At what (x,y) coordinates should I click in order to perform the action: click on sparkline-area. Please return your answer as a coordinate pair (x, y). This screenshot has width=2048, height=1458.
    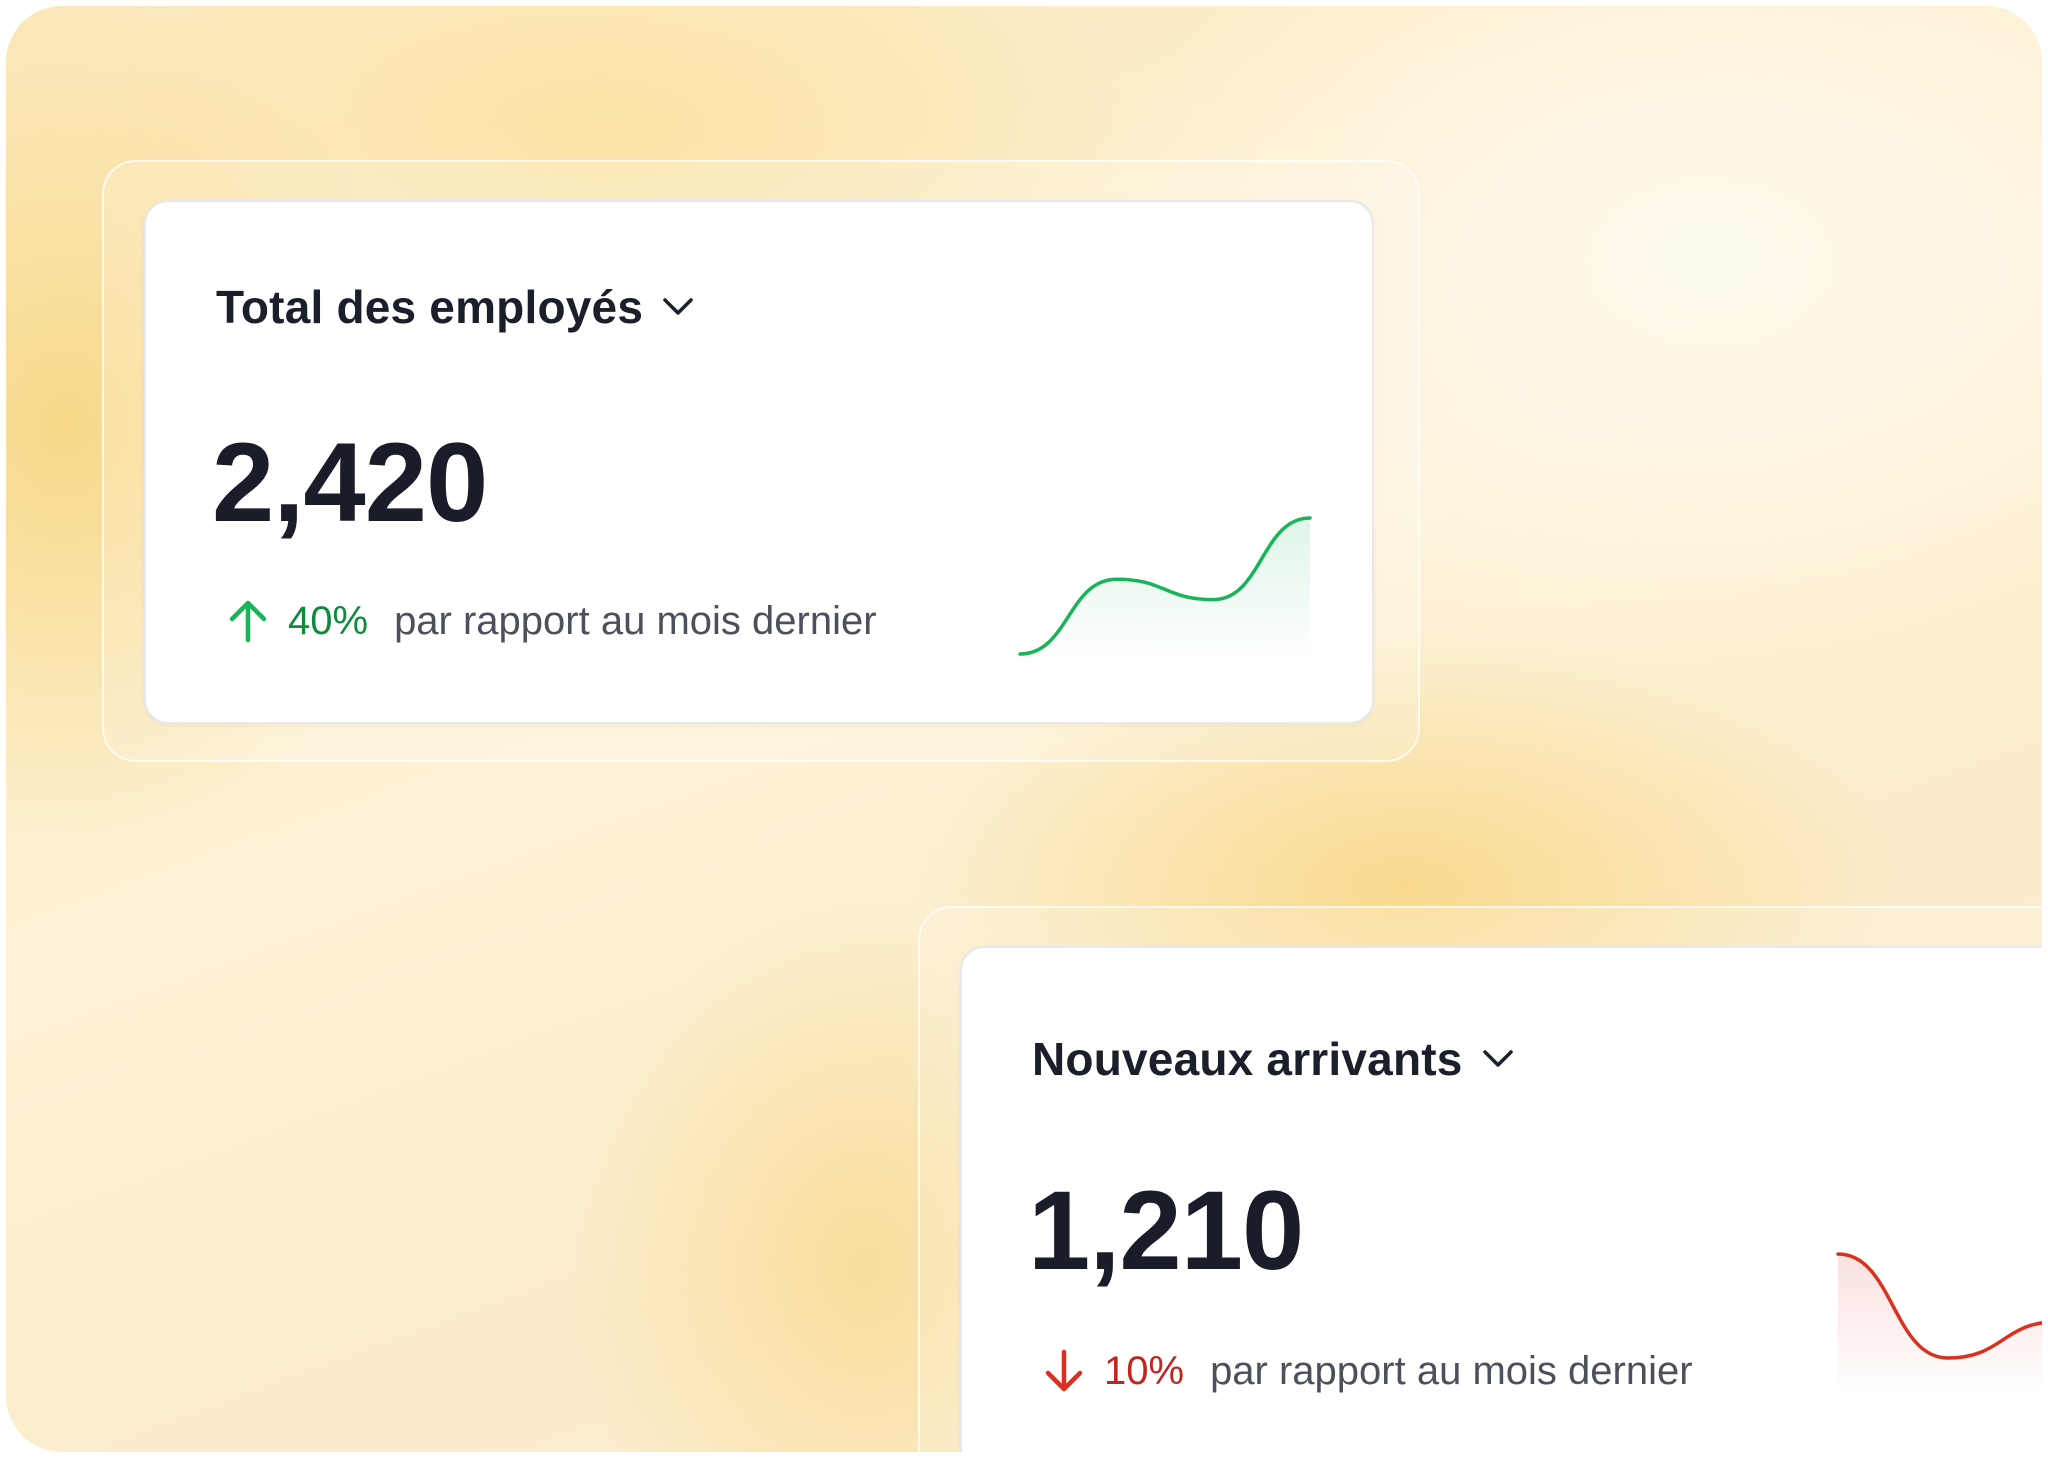
    Looking at the image, I should click on (1940, 1326).